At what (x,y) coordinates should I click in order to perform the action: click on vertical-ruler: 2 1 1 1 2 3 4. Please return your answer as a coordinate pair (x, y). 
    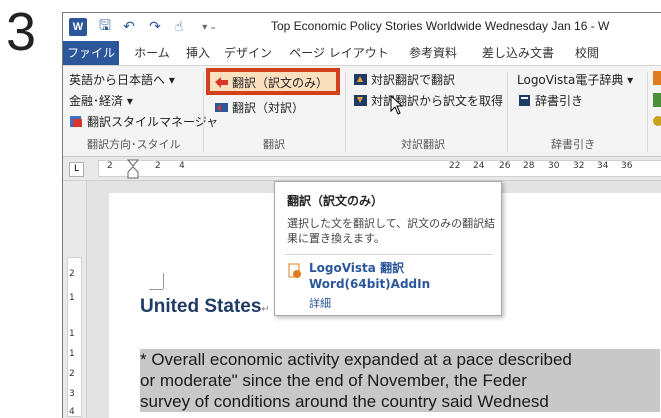
    Looking at the image, I should click on (75, 299).